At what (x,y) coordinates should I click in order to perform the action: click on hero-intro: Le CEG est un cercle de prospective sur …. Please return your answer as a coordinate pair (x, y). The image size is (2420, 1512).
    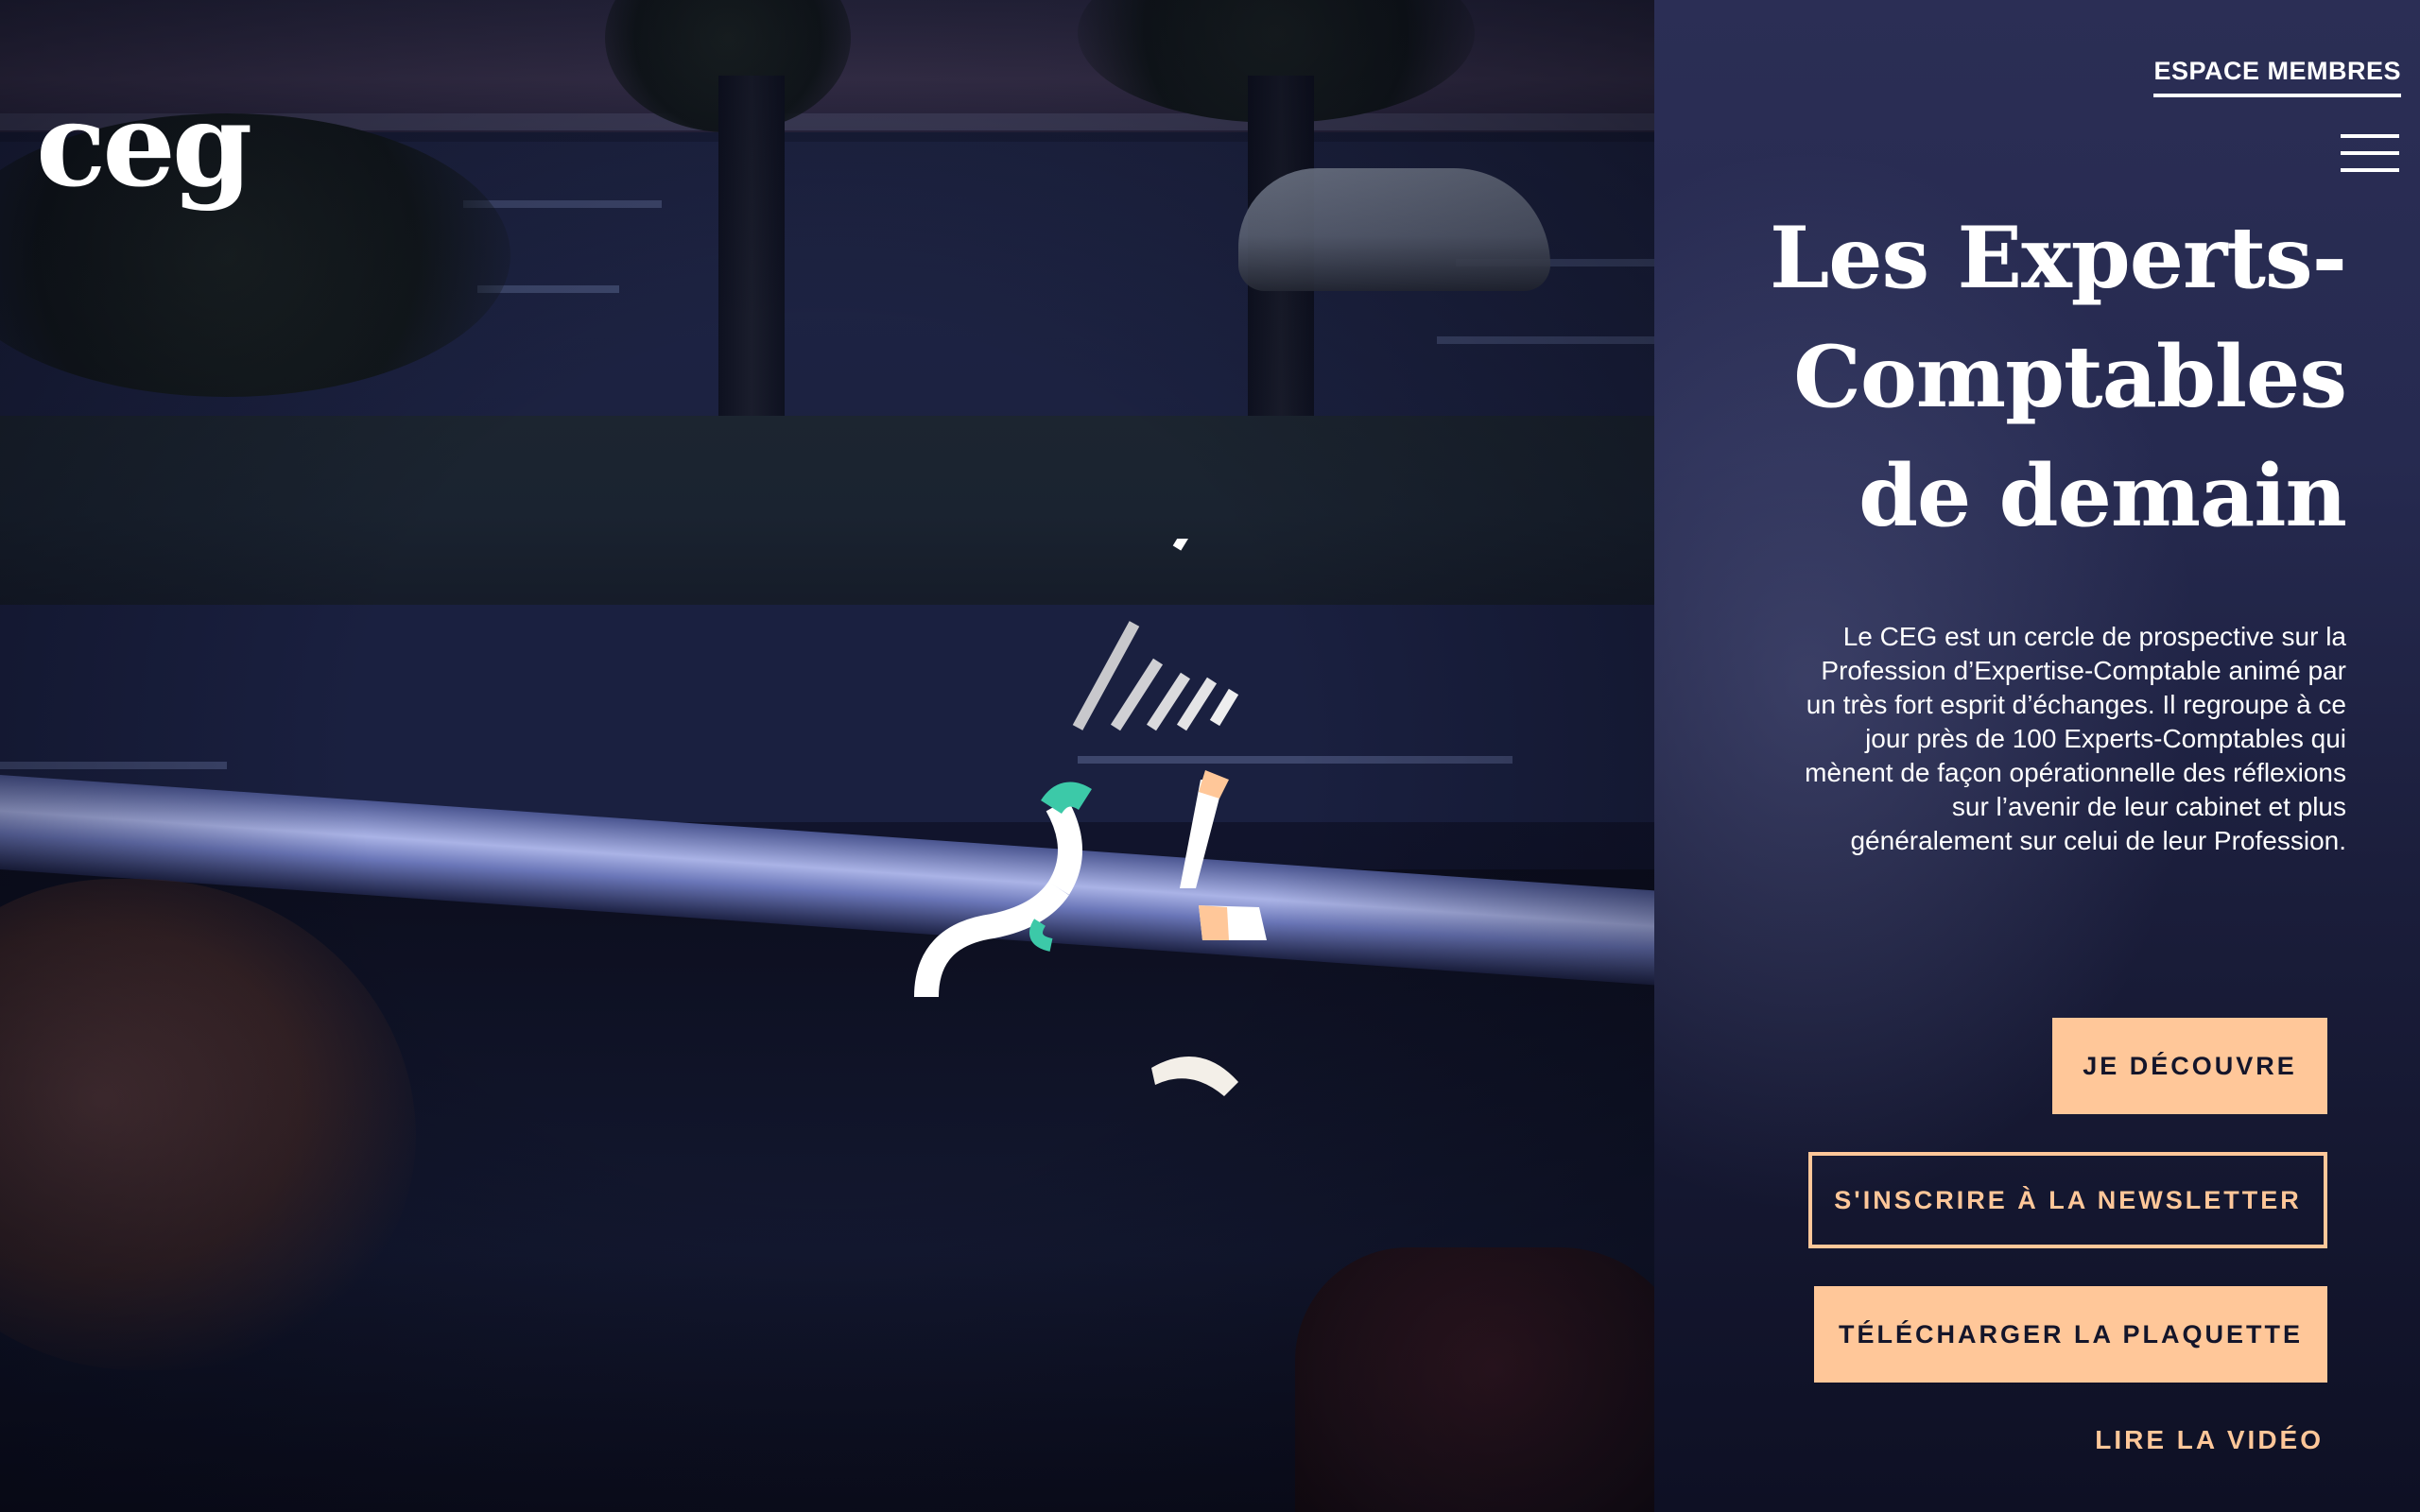
    Looking at the image, I should click on (2034, 739).